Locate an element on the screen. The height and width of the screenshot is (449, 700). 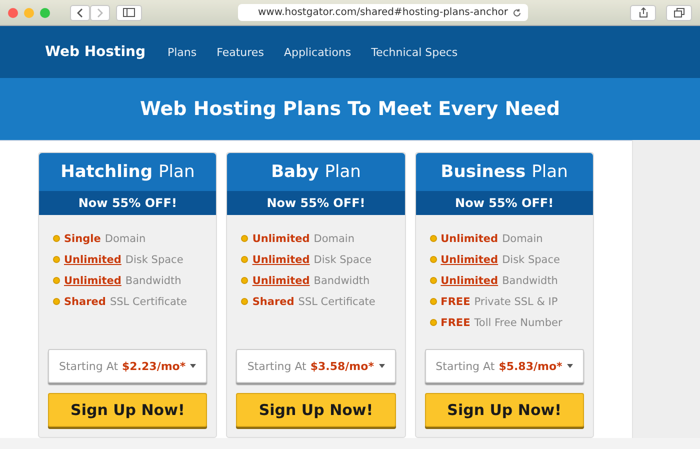
address-field: www.hostgator.com/shared#hosting-plans-anchor is located at coordinates (383, 12).